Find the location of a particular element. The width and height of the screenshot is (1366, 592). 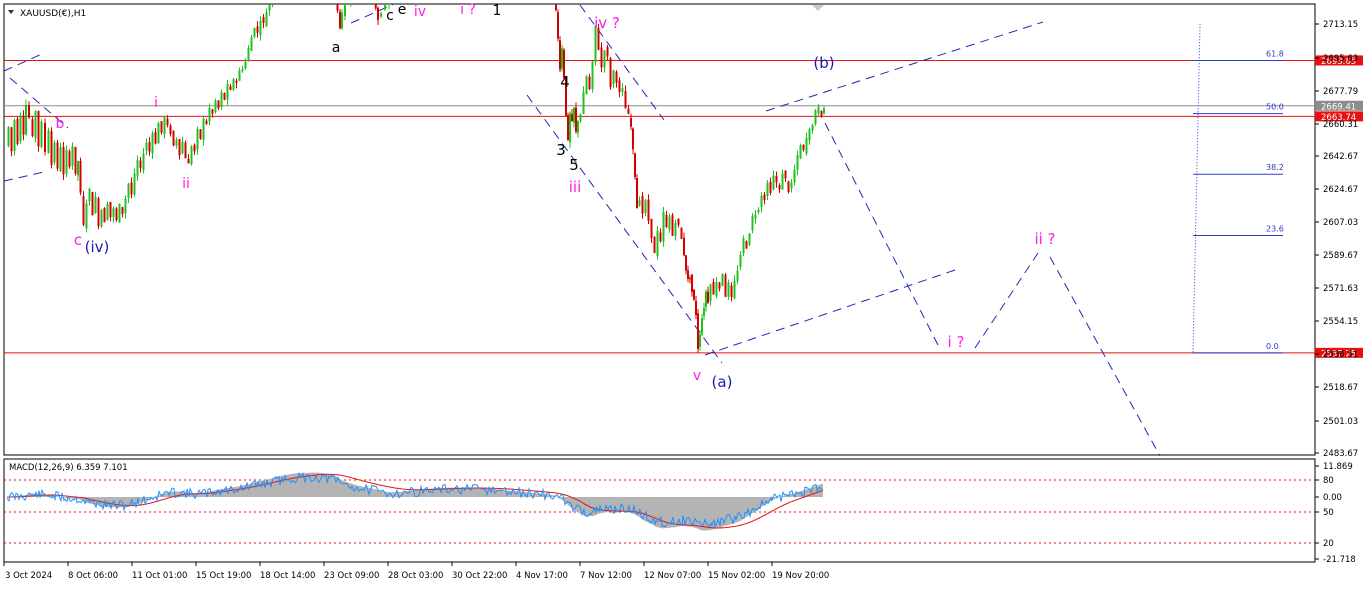

wave-label: (iv) is located at coordinates (97, 247).